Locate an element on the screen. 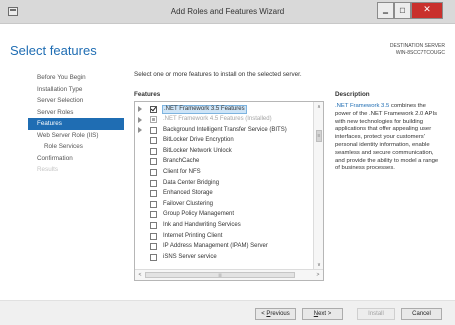 The width and height of the screenshot is (455, 325). feature-row: .NET Framework 4.5 Features (Installed) is located at coordinates (224, 120).